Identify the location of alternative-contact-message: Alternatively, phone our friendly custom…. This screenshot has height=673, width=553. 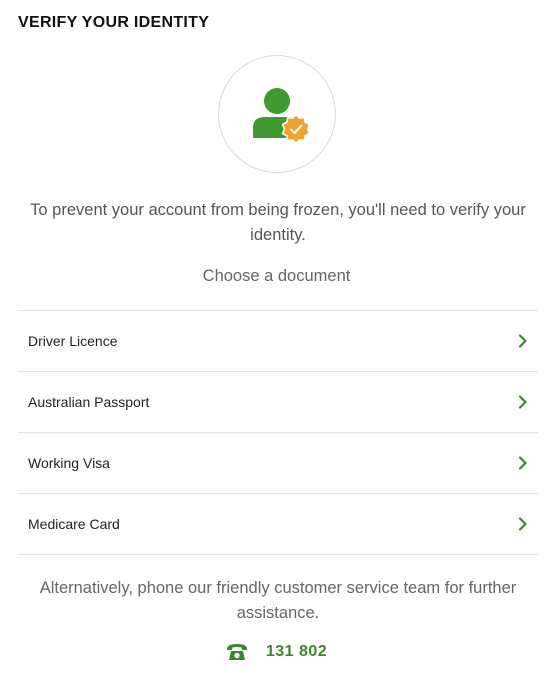
(278, 600).